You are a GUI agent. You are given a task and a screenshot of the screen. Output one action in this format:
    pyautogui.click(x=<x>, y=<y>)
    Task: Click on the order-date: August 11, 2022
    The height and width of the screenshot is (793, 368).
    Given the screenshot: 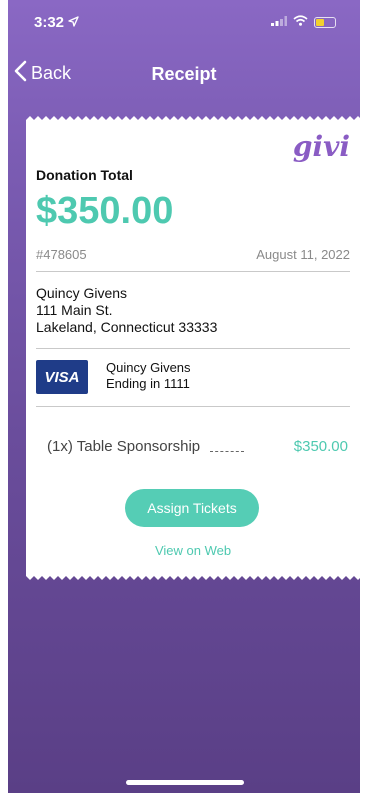 What is the action you would take?
    pyautogui.click(x=303, y=254)
    